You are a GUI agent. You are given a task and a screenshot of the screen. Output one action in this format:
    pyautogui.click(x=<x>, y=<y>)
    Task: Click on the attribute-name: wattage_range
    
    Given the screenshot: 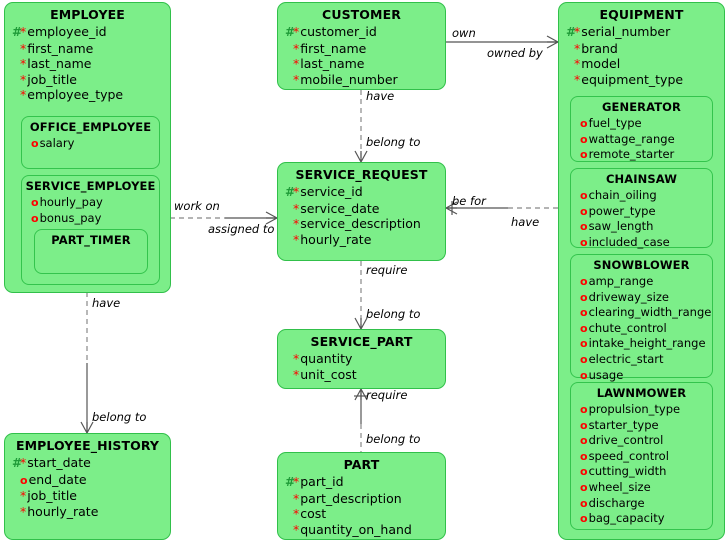 What is the action you would take?
    pyautogui.click(x=631, y=138)
    